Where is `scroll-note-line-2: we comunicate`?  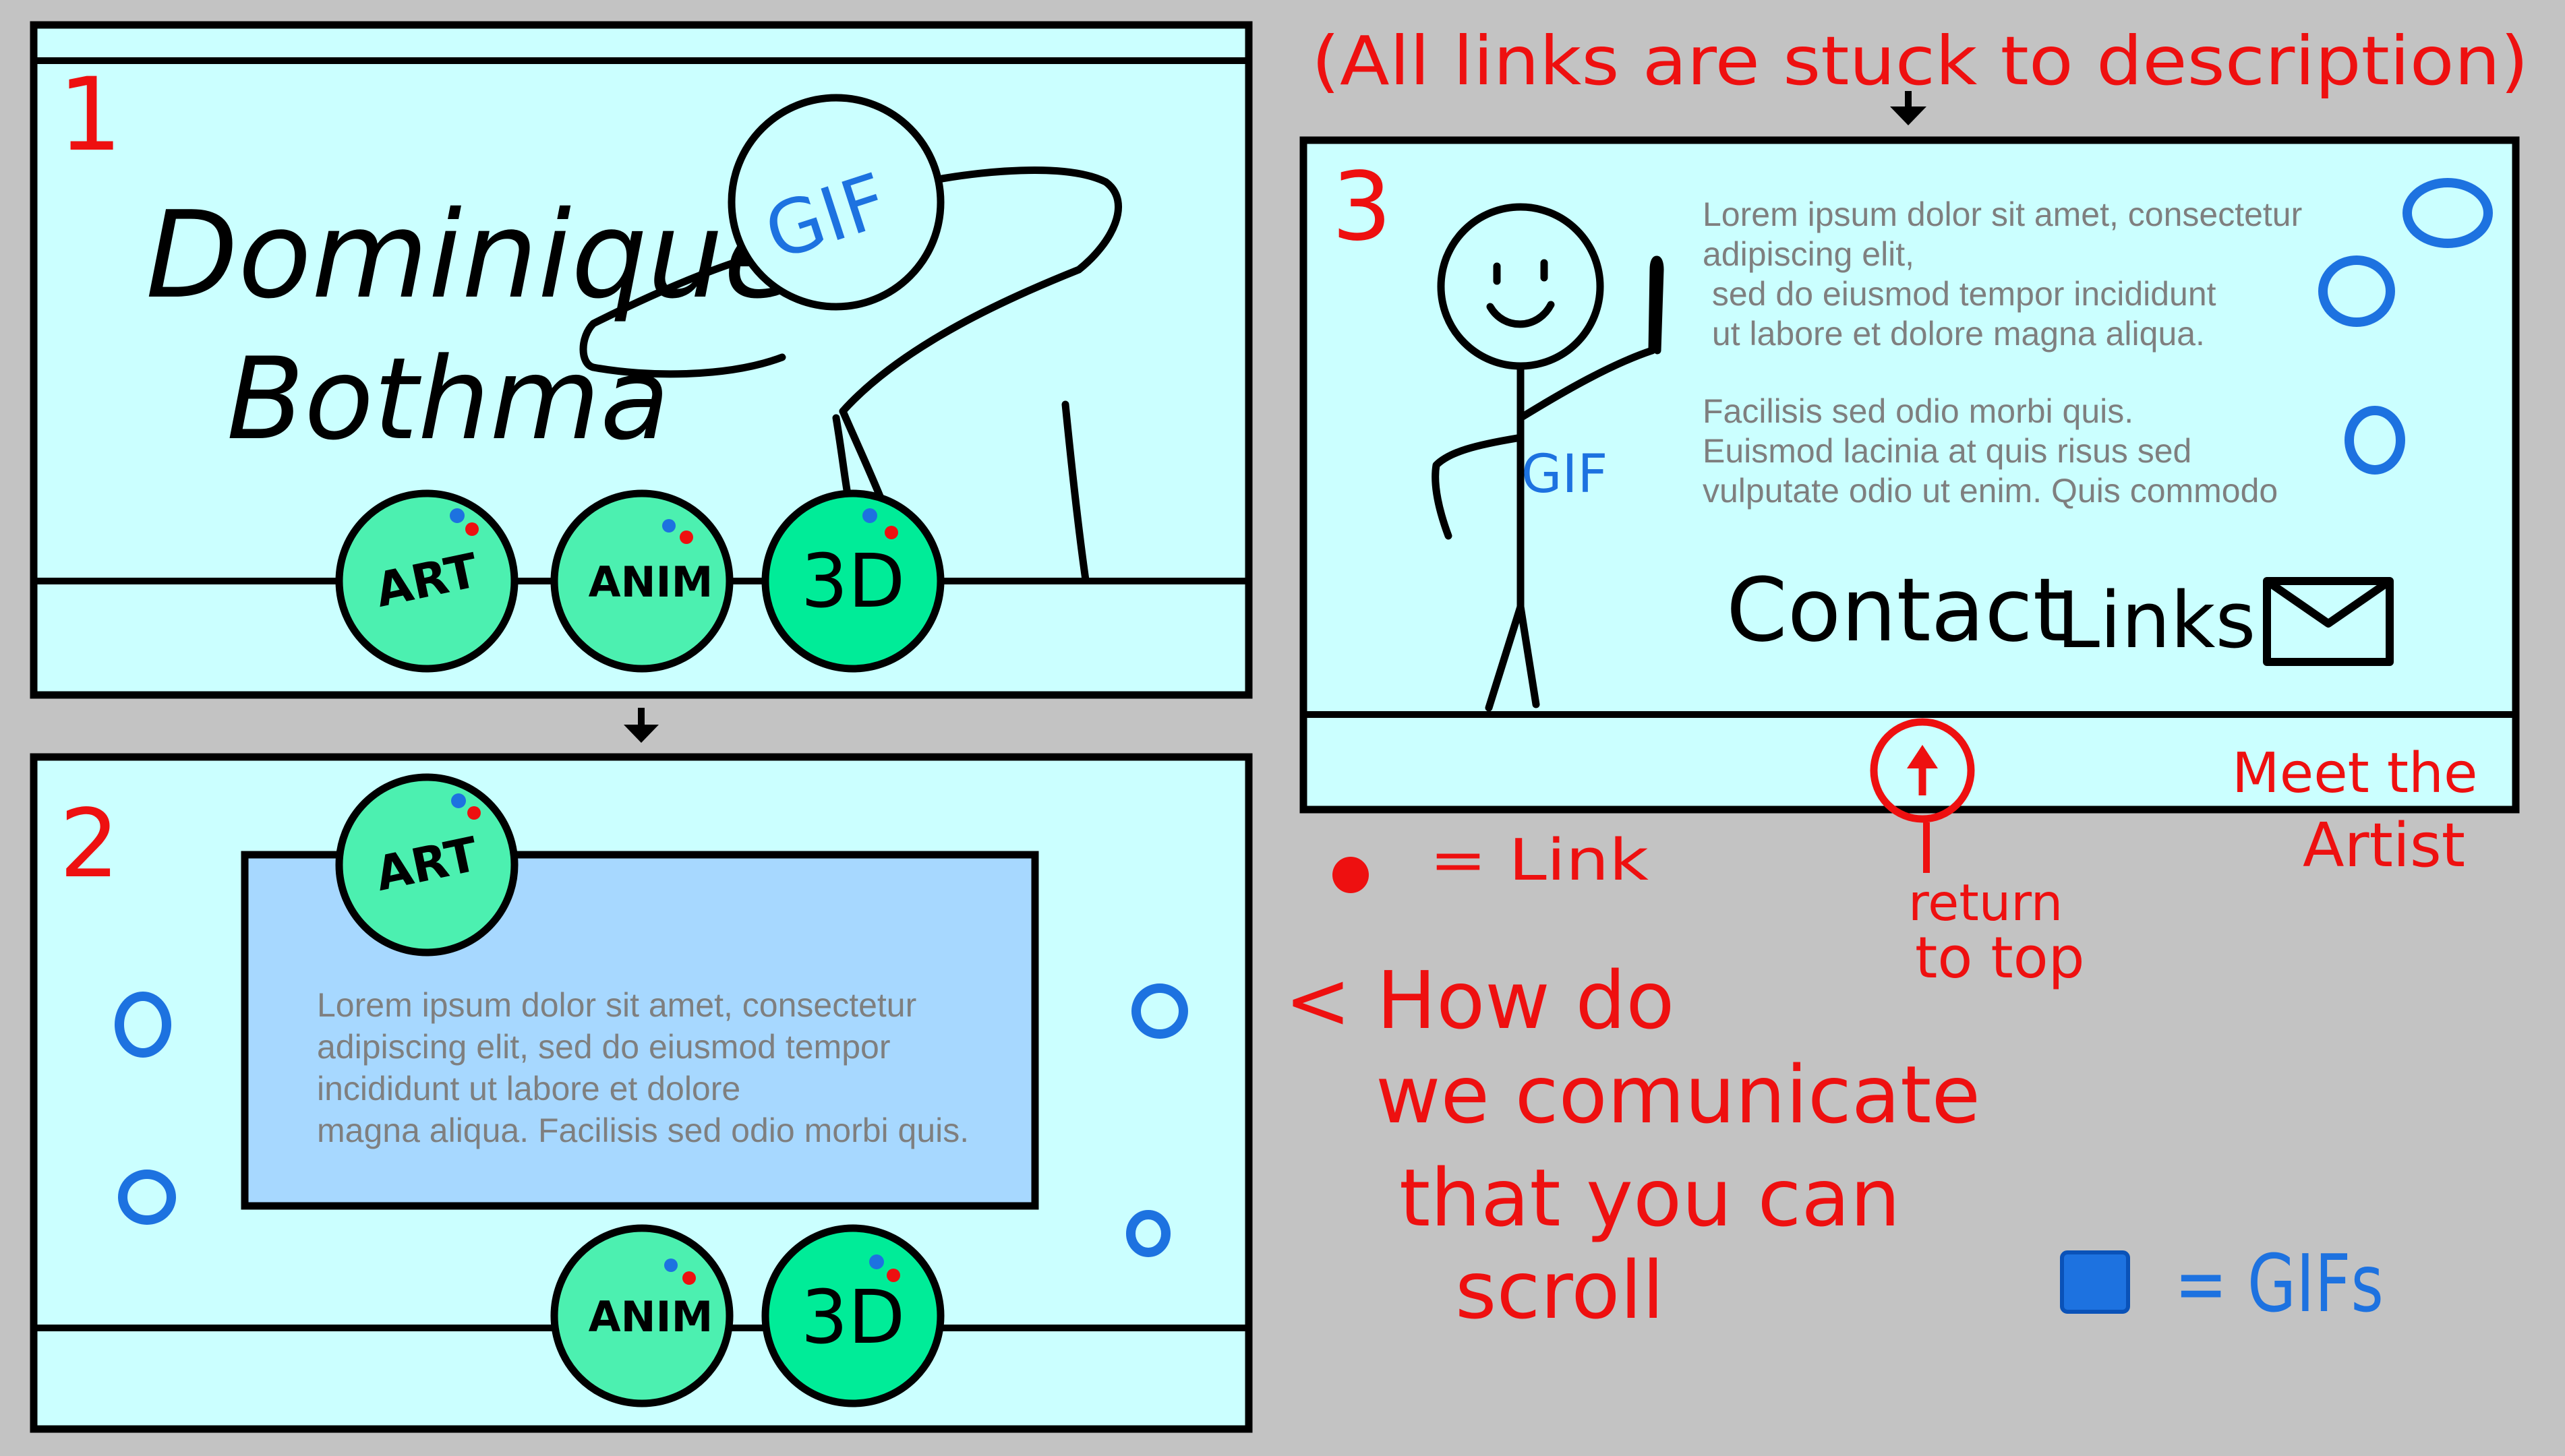
scroll-note-line-2: we comunicate is located at coordinates (1678, 1094).